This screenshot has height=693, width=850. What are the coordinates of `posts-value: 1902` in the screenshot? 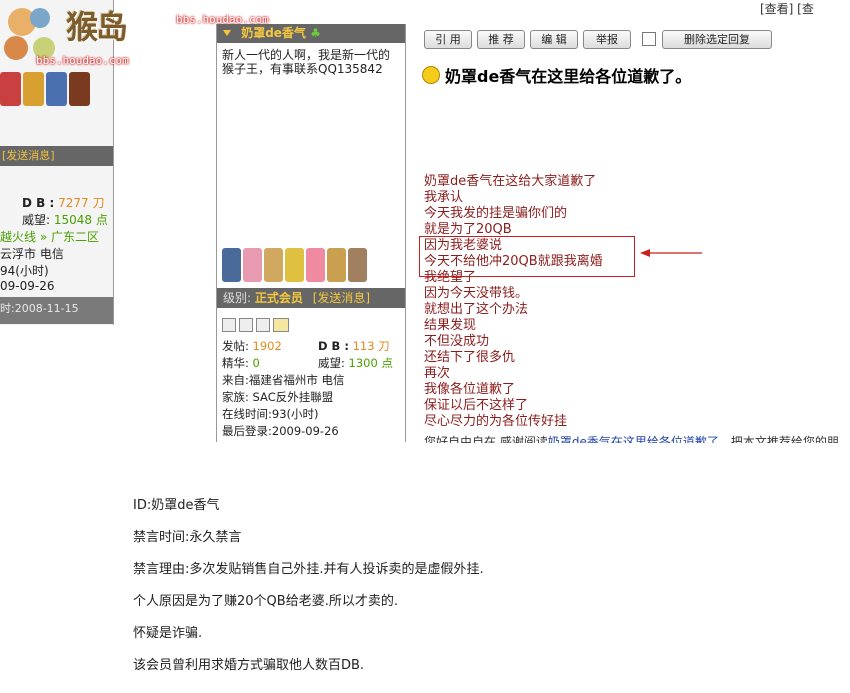 It's located at (267, 346).